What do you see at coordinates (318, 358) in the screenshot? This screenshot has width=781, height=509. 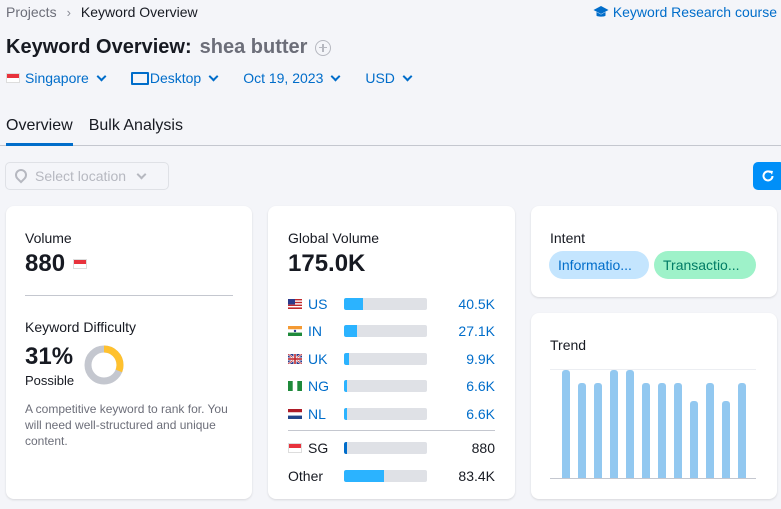 I see `country-code: UK` at bounding box center [318, 358].